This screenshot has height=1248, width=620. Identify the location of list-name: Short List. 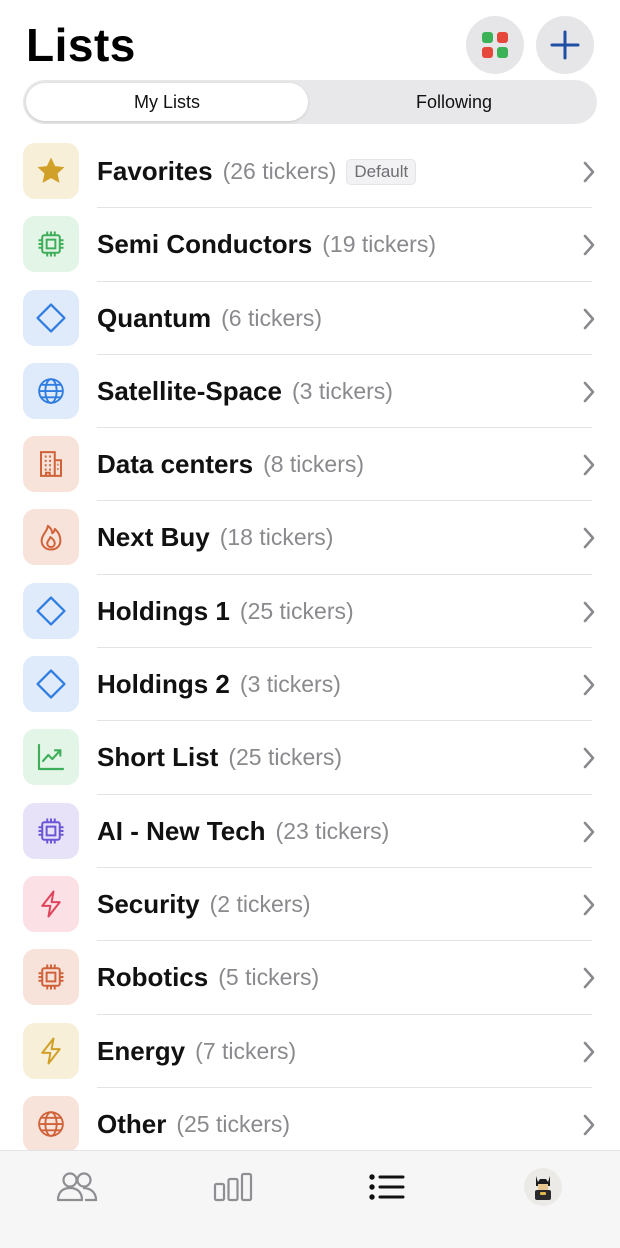
(158, 757).